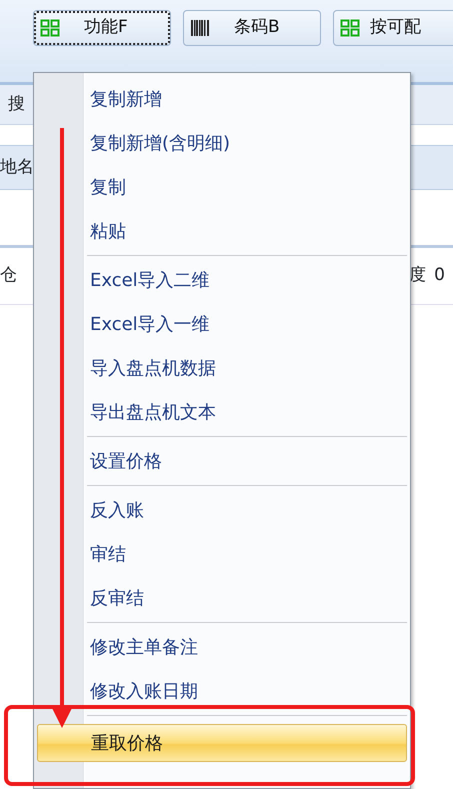  Describe the element at coordinates (102, 28) in the screenshot. I see `toolbar-button: 功能F` at that location.